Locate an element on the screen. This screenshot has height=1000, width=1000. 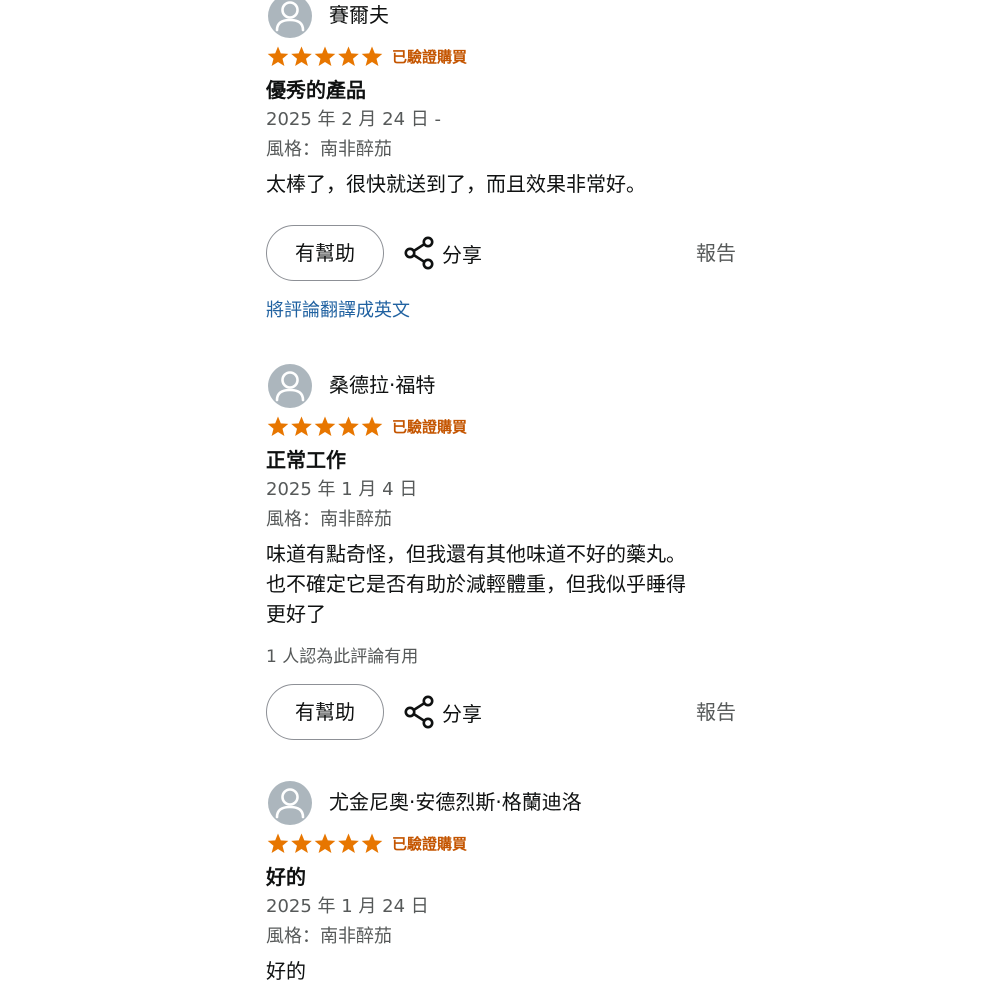
reviewer-profile: 賽爾夫 is located at coordinates (501, 19).